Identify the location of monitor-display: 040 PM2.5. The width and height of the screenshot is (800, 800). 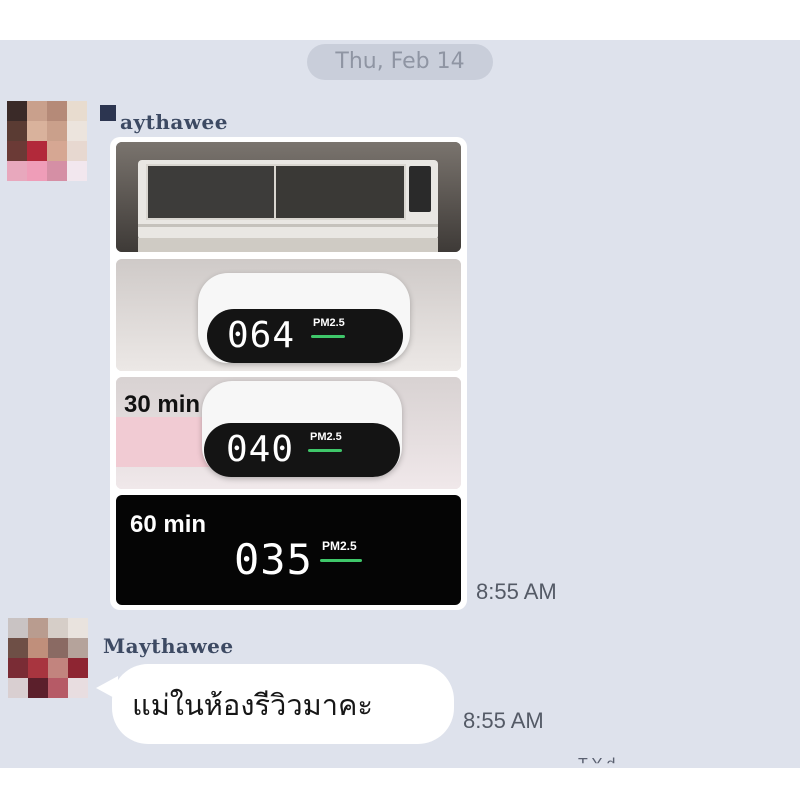
(302, 450).